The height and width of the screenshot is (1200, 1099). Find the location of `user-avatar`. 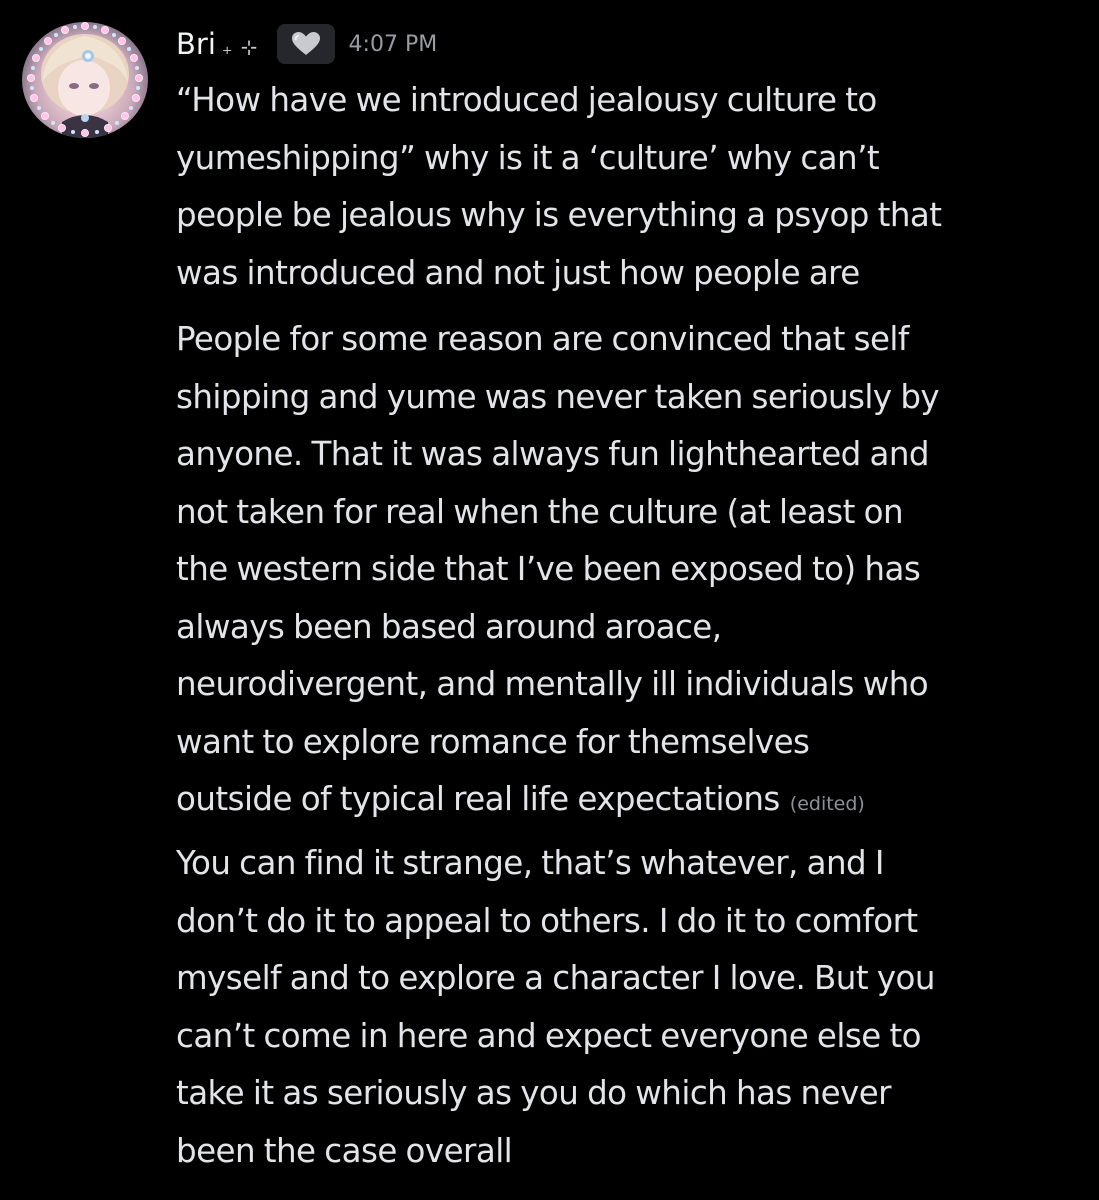

user-avatar is located at coordinates (85, 80).